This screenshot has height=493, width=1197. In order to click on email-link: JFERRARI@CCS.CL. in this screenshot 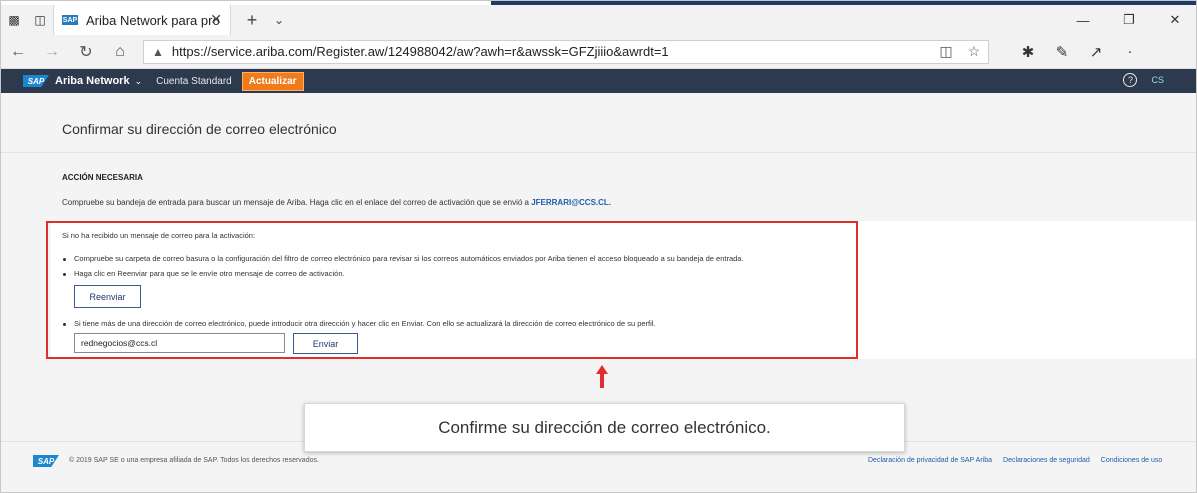, I will do `click(571, 202)`.